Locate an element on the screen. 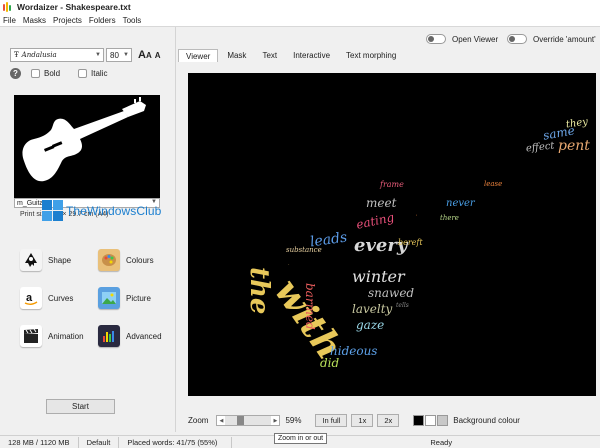 The height and width of the screenshot is (448, 600). decrease-font-size-icon: A is located at coordinates (158, 55).